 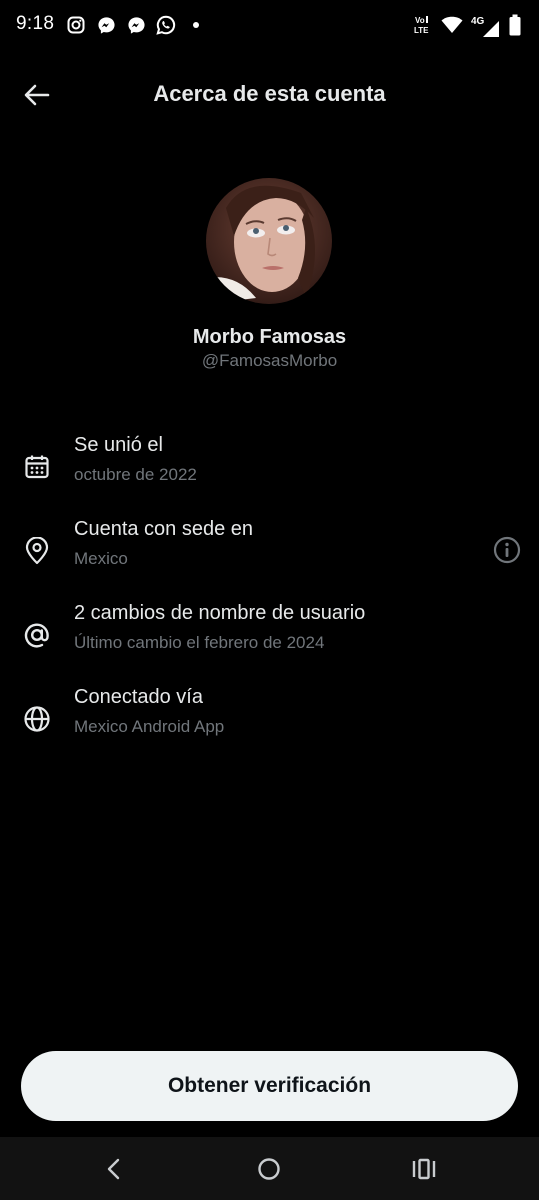 I want to click on notification-icons, so click(x=136, y=25).